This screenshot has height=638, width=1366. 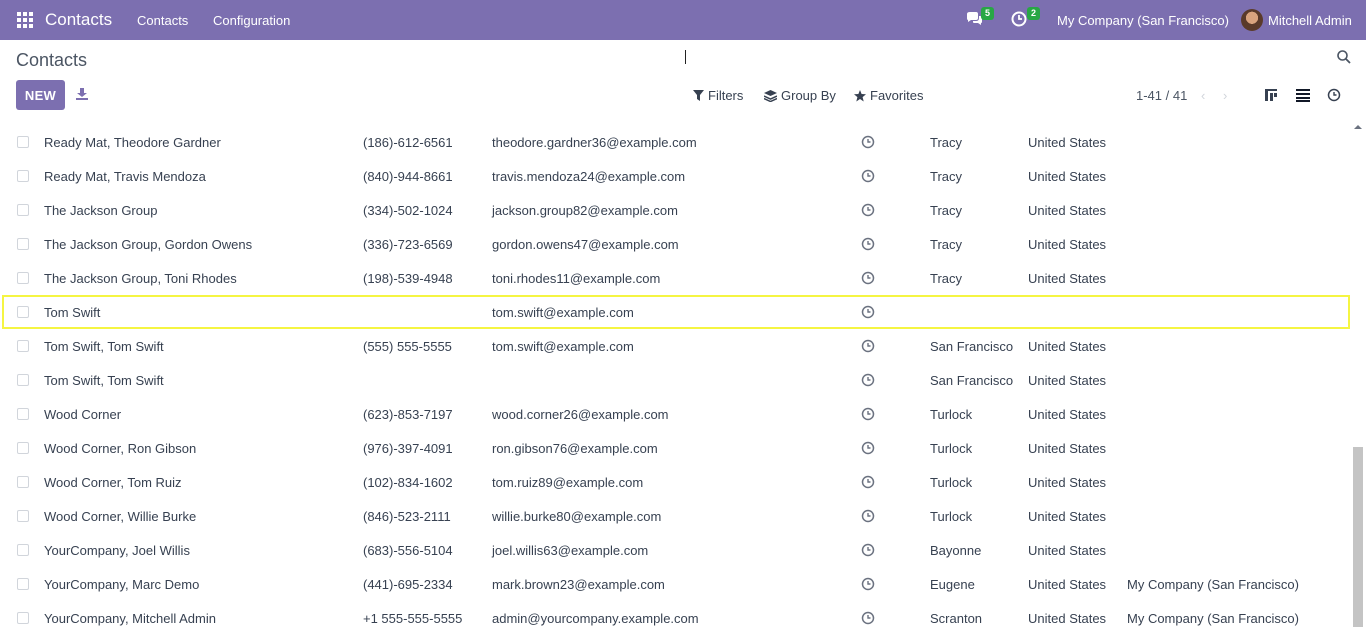 I want to click on contact-email: mark.brown23@example.com, so click(x=578, y=584).